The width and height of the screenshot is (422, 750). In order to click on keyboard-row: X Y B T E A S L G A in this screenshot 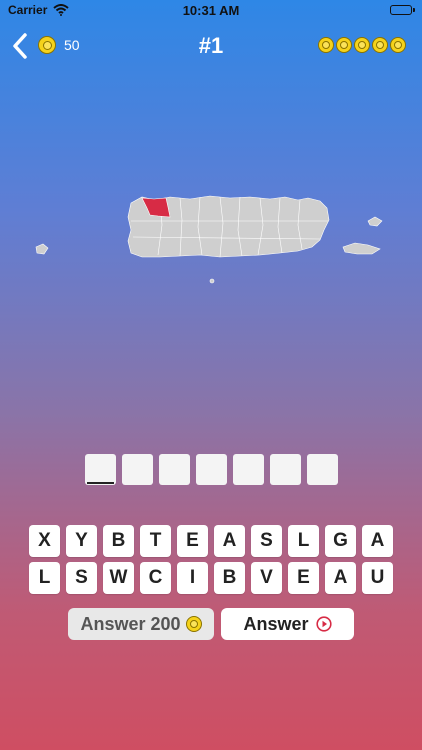, I will do `click(211, 541)`.